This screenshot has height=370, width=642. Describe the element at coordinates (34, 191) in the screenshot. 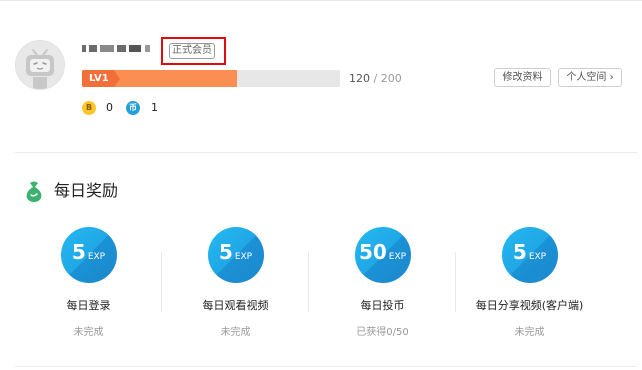

I see `money-bag-icon` at that location.